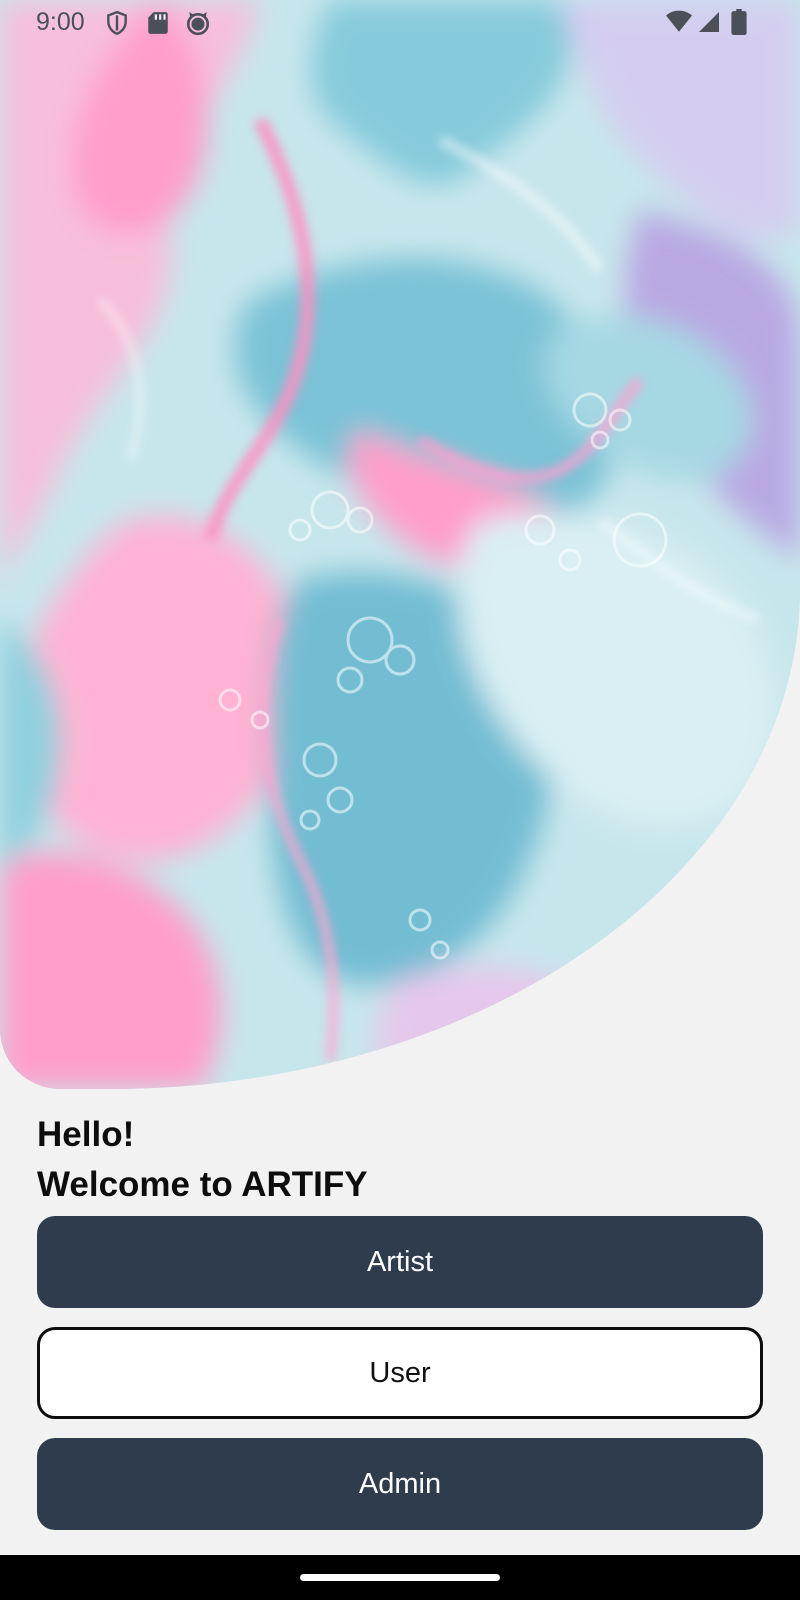 This screenshot has width=800, height=1600. I want to click on status-bar: 9:00, so click(400, 23).